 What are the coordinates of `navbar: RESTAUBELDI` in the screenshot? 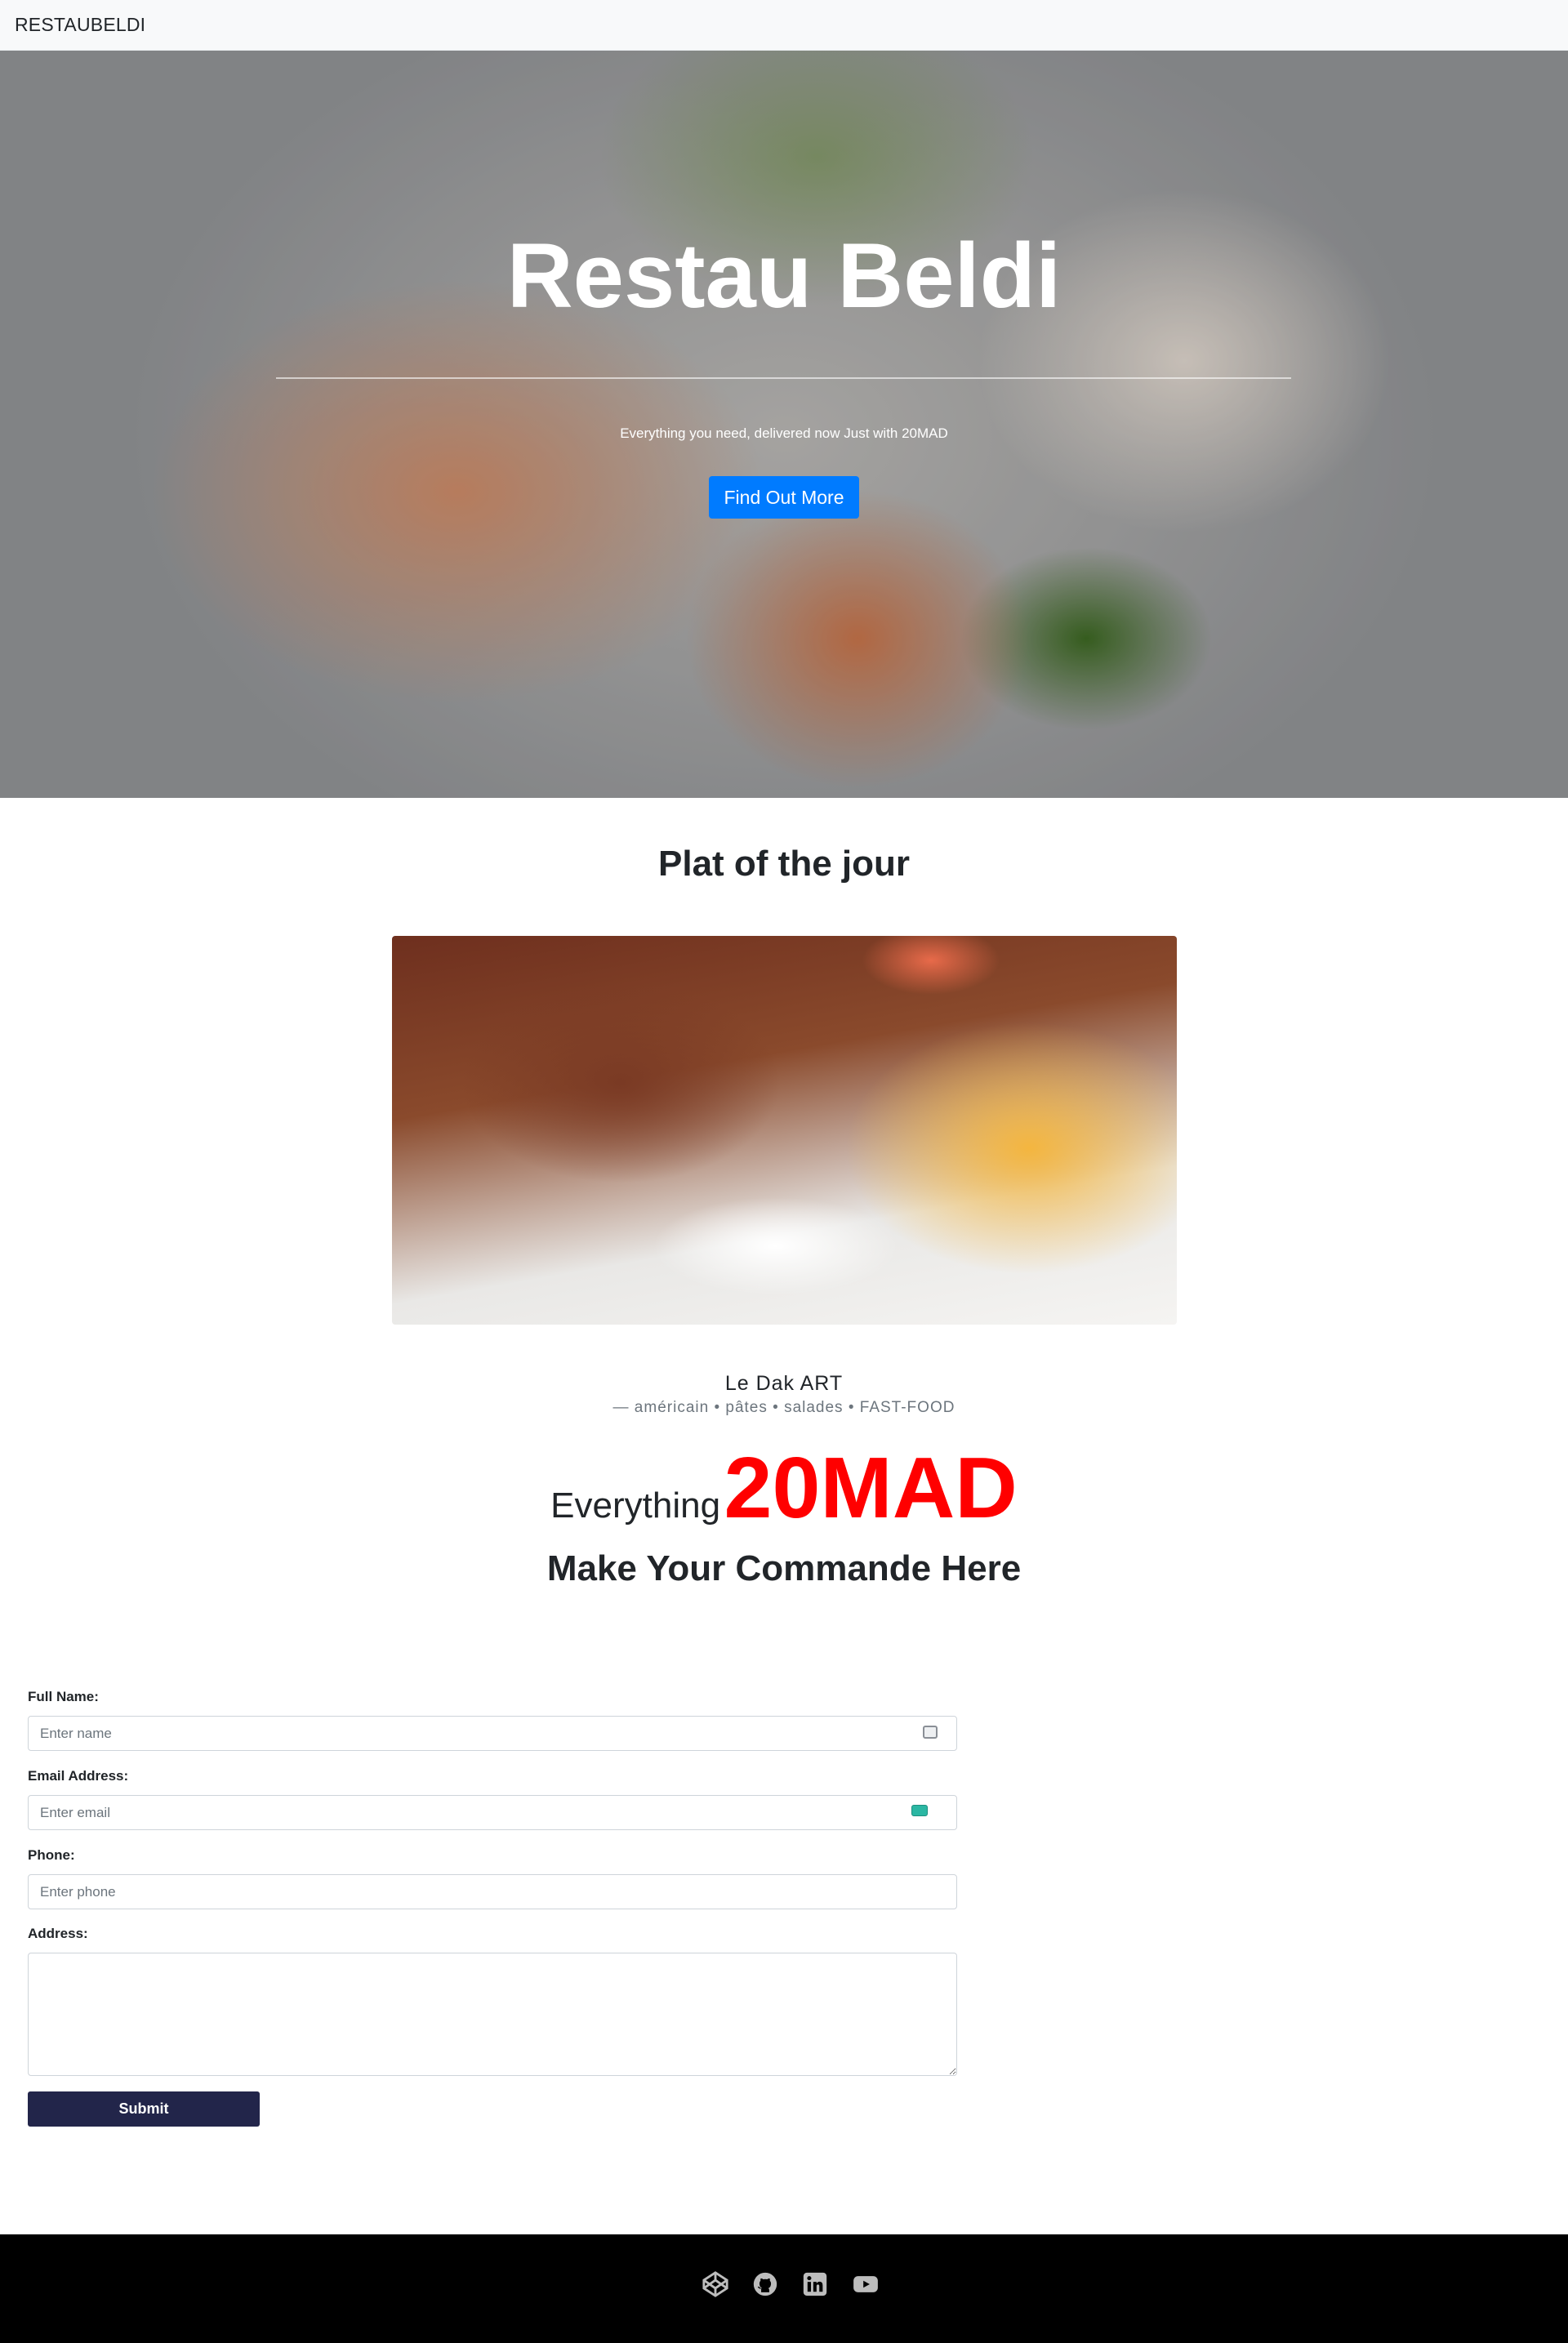 It's located at (784, 26).